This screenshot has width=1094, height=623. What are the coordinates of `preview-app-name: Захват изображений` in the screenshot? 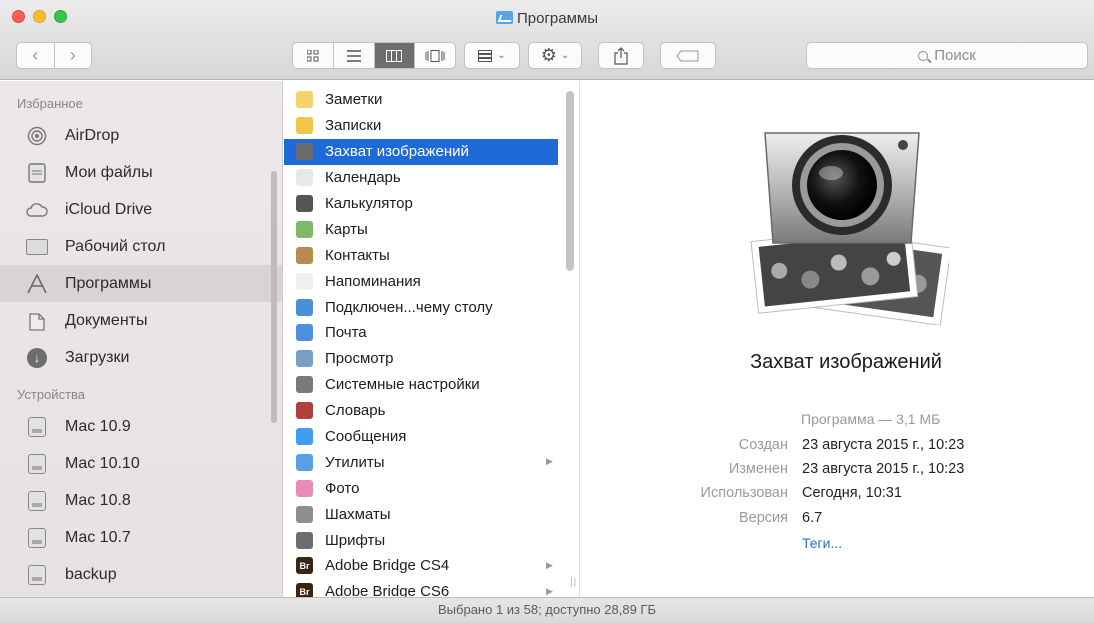 It's located at (846, 362).